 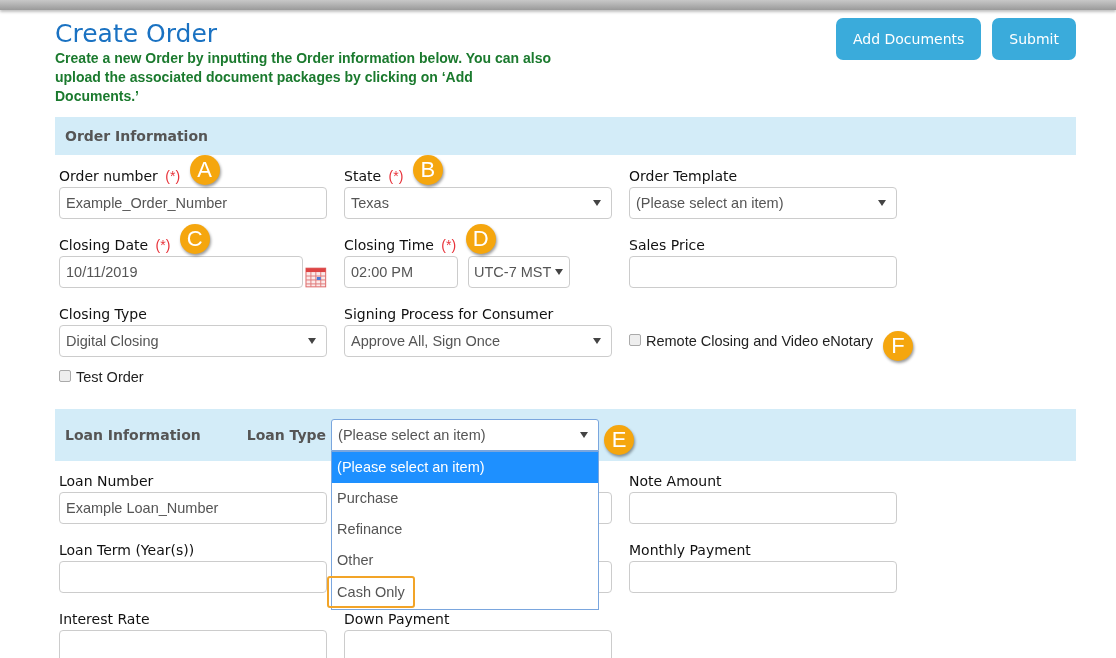 What do you see at coordinates (193, 341) in the screenshot?
I see `select-field: Digital Closing` at bounding box center [193, 341].